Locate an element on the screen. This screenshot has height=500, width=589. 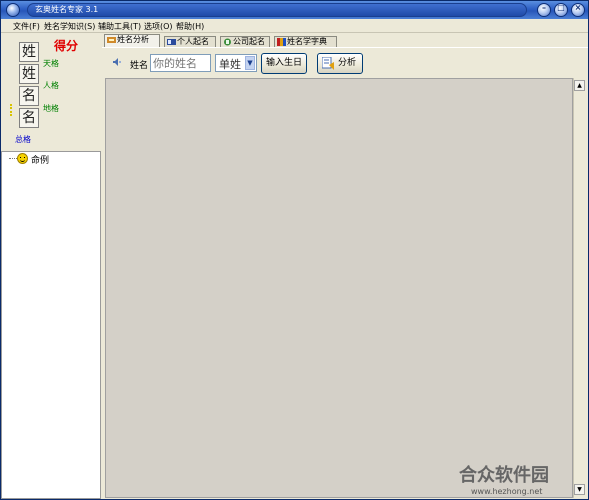
smiley-icon is located at coordinates (22, 158).